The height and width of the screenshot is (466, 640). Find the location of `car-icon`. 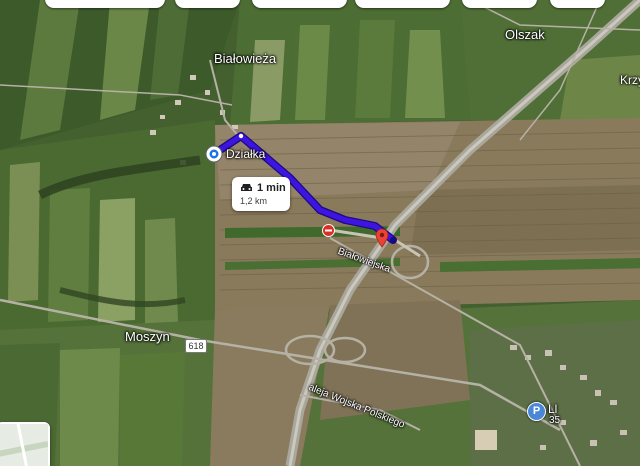

car-icon is located at coordinates (246, 187).